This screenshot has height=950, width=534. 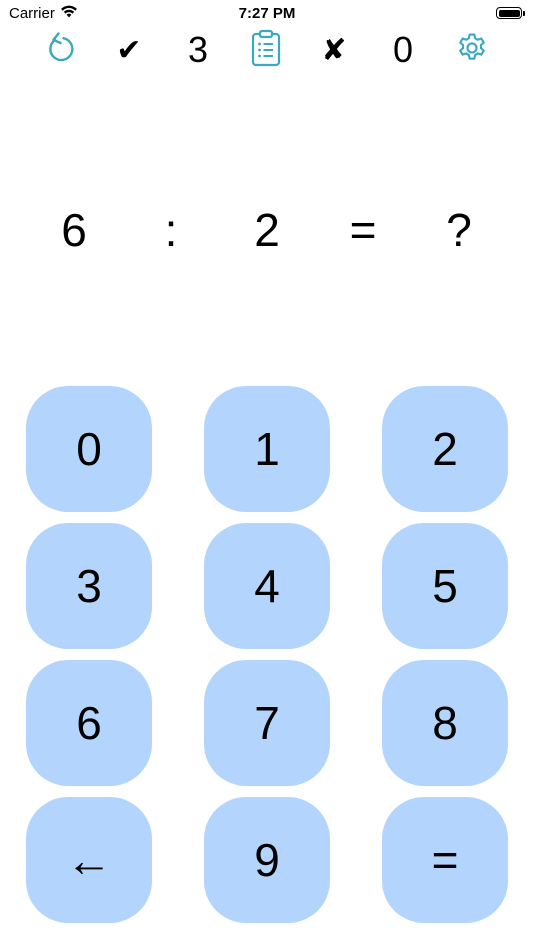 I want to click on score-toolbar: ✔ 3 ✘ 0, so click(x=267, y=50).